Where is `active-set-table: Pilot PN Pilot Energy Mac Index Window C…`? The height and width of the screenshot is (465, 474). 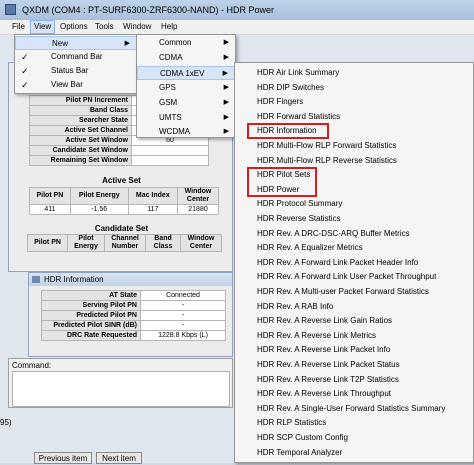
active-set-table: Pilot PN Pilot Energy Mac Index Window C… is located at coordinates (124, 201).